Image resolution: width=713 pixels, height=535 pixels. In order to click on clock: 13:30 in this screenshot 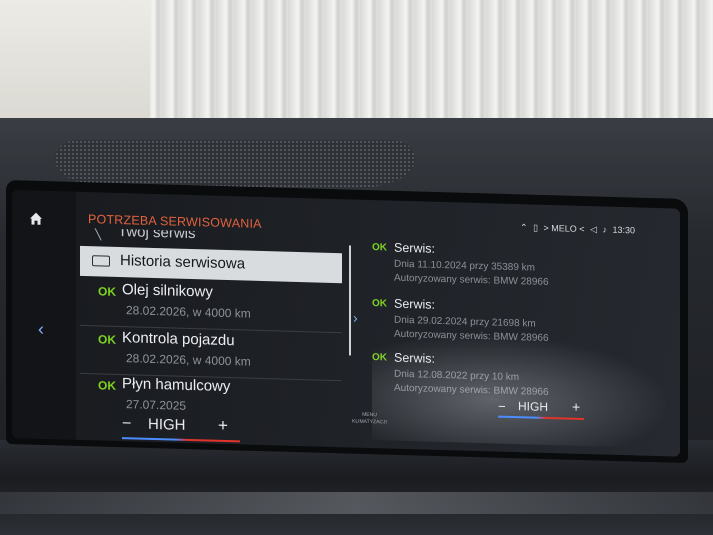, I will do `click(624, 230)`.